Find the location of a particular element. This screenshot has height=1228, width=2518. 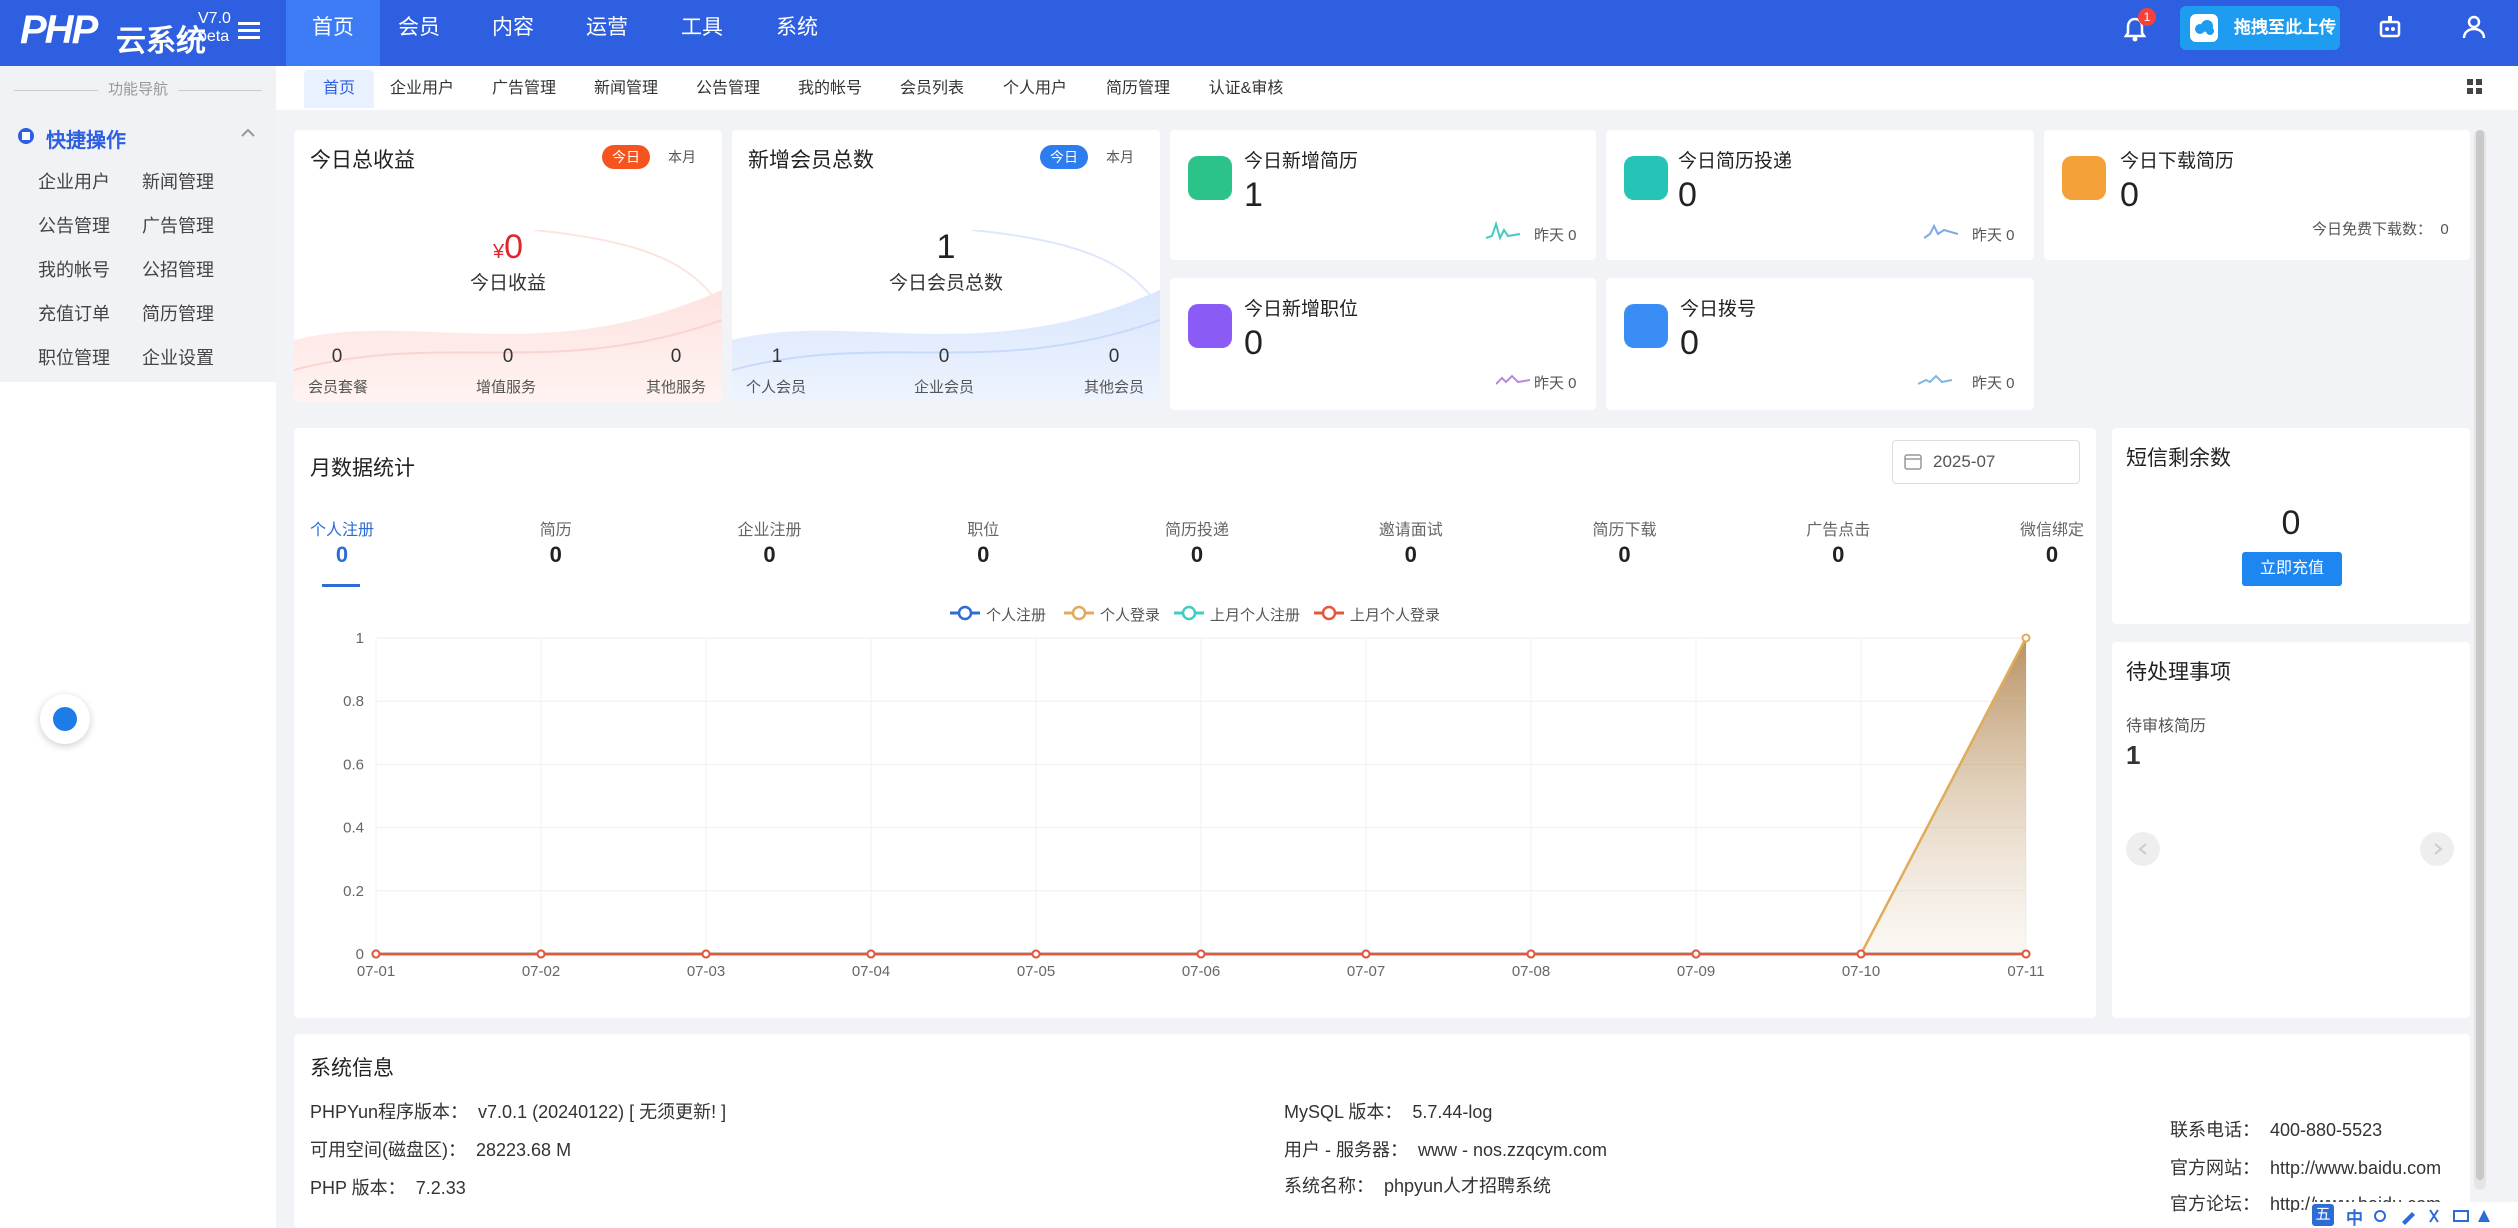

x-tick-label: 07-01 is located at coordinates (376, 971).